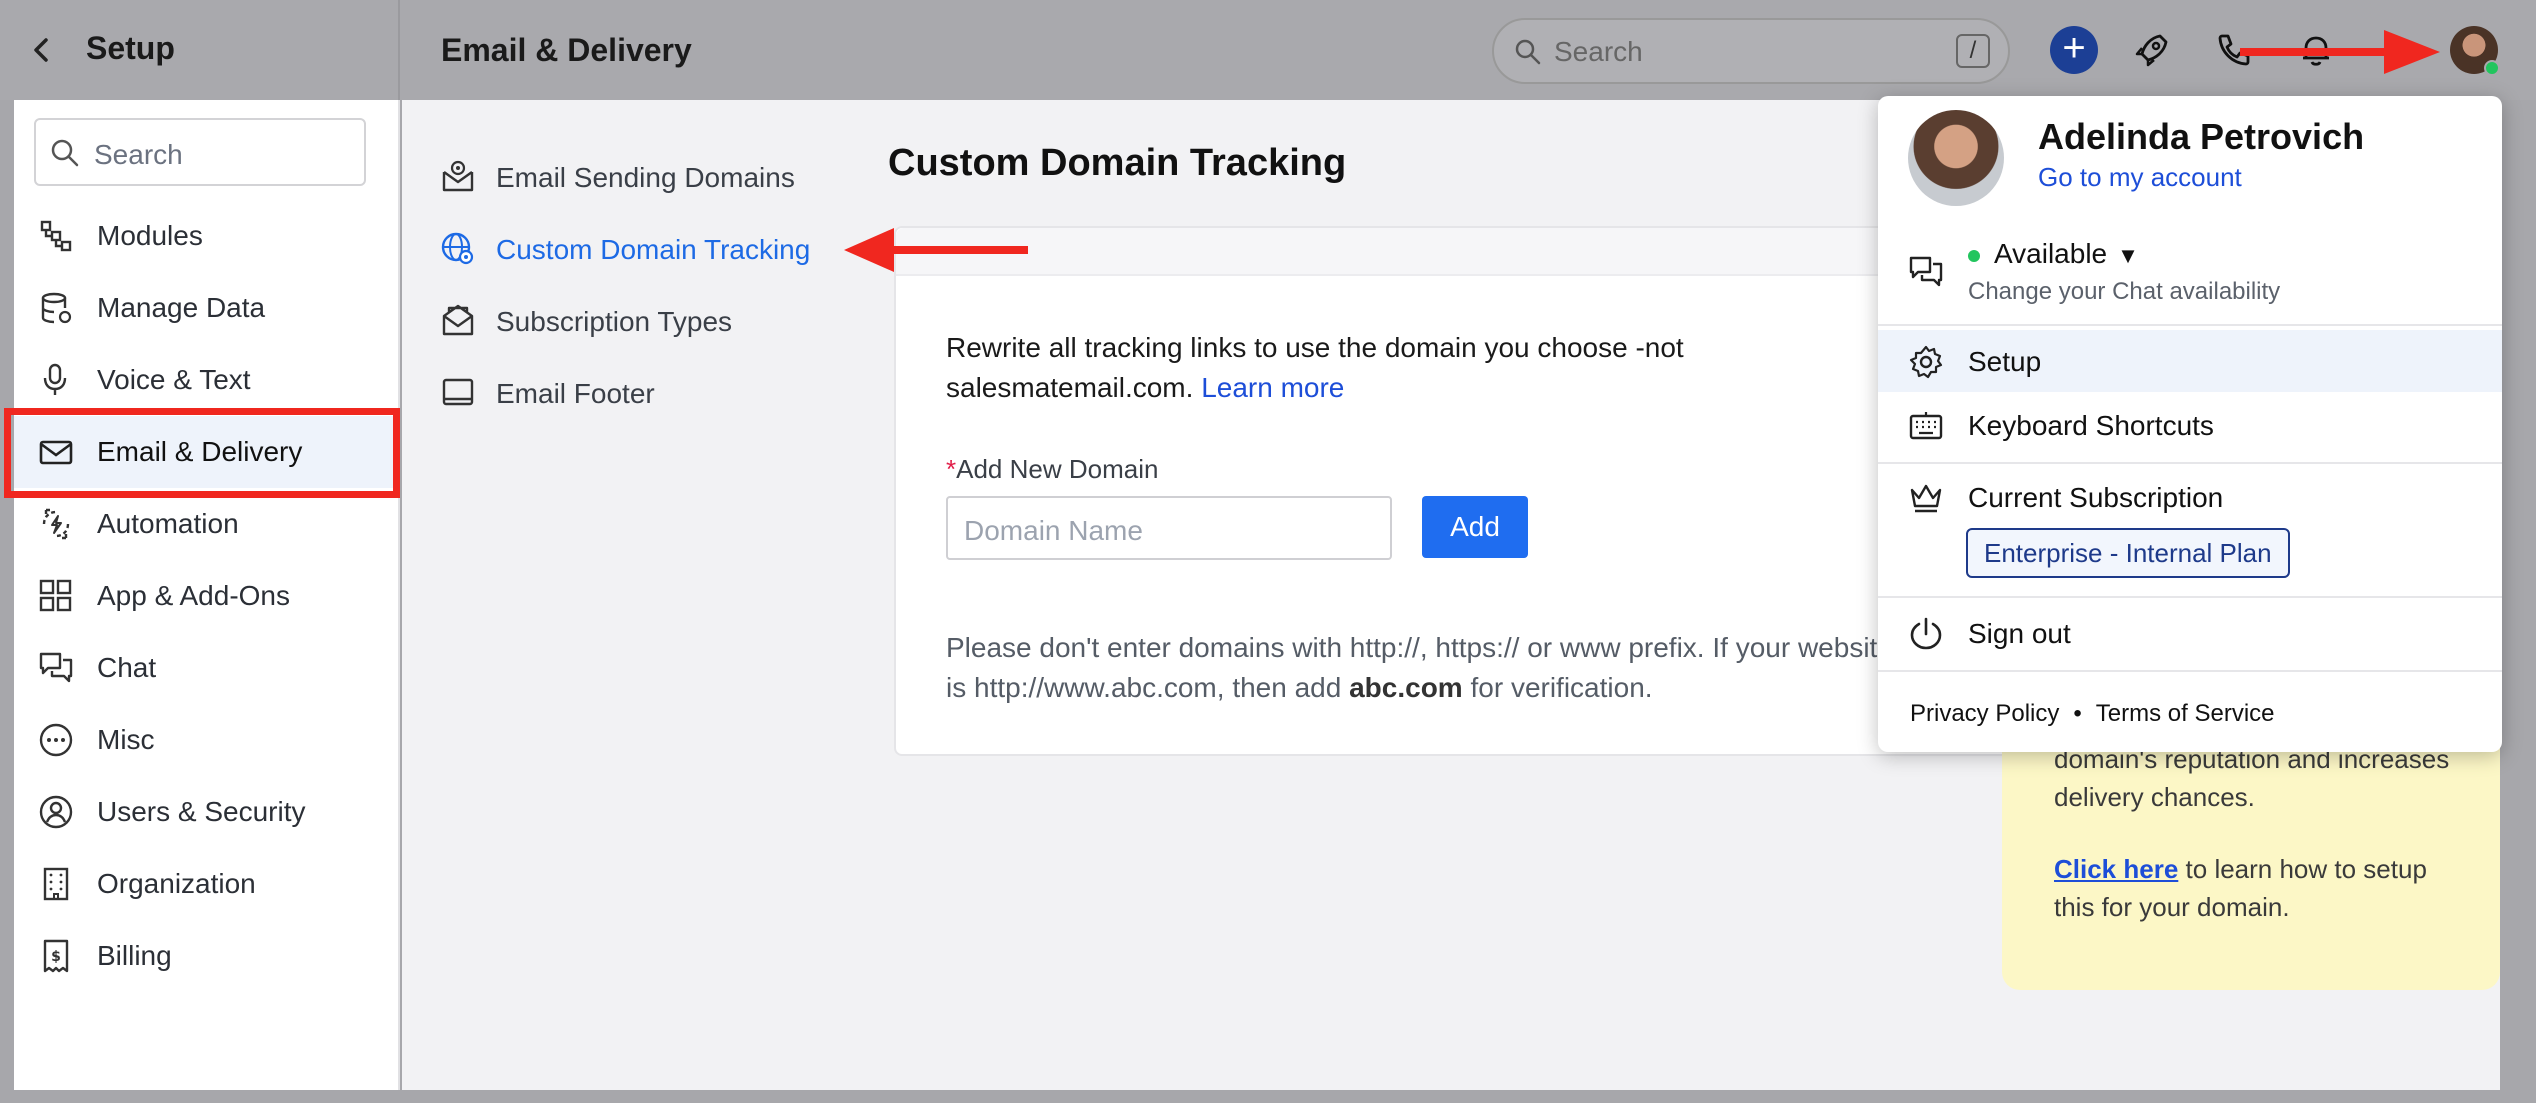  What do you see at coordinates (2096, 497) in the screenshot?
I see `menu-item-label: Current Subscription` at bounding box center [2096, 497].